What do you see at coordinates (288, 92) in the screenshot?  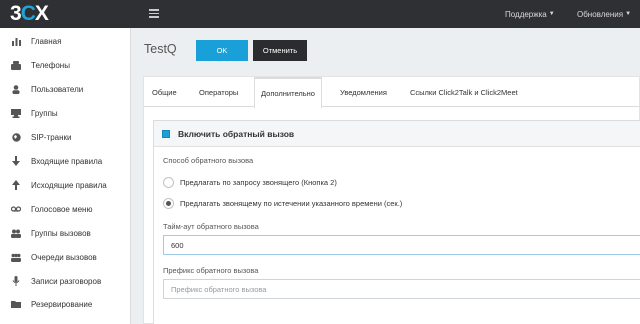 I see `tab-advanced: Дополнительно` at bounding box center [288, 92].